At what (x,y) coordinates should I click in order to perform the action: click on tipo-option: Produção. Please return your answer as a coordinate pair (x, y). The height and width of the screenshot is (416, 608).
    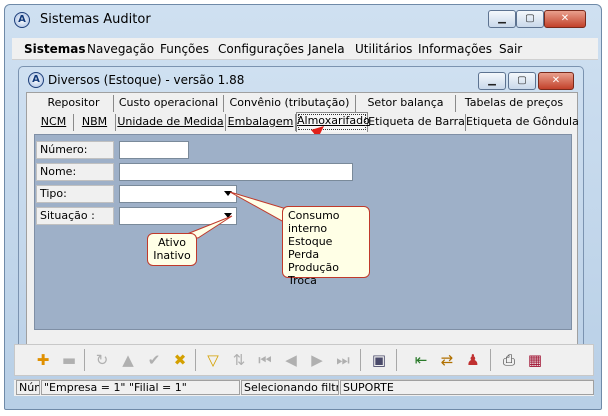
    Looking at the image, I should click on (313, 267).